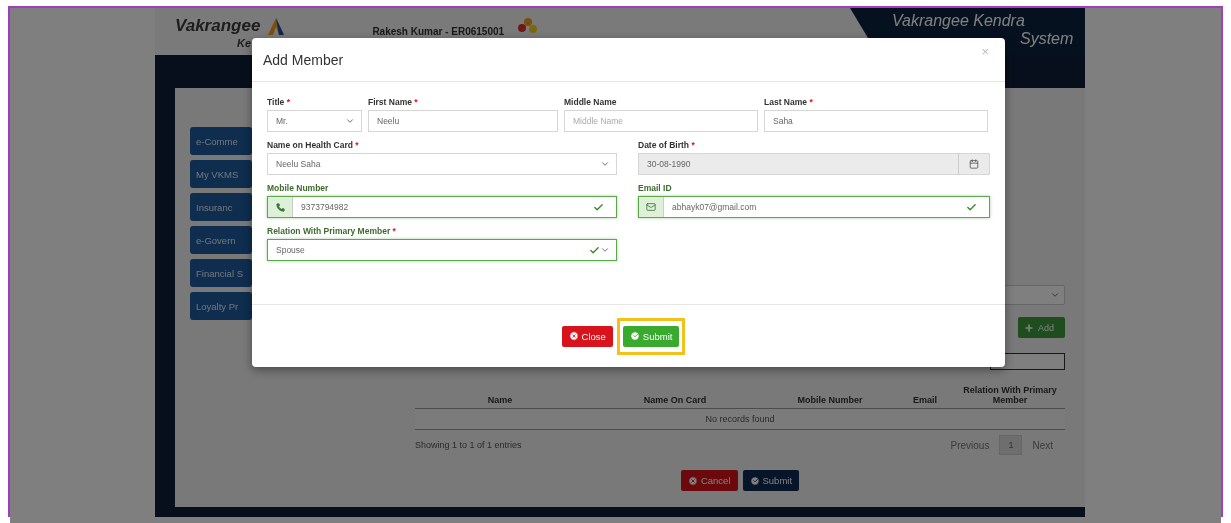 This screenshot has width=1231, height=523. What do you see at coordinates (313, 145) in the screenshot?
I see `field-label: Name on Health Card *` at bounding box center [313, 145].